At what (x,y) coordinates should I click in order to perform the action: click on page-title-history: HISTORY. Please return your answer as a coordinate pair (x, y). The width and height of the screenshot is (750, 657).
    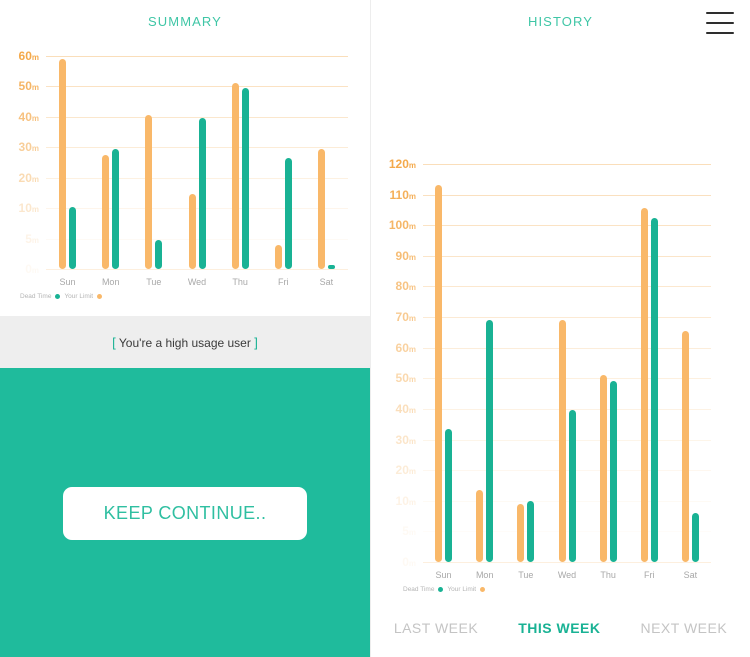
    Looking at the image, I should click on (560, 21).